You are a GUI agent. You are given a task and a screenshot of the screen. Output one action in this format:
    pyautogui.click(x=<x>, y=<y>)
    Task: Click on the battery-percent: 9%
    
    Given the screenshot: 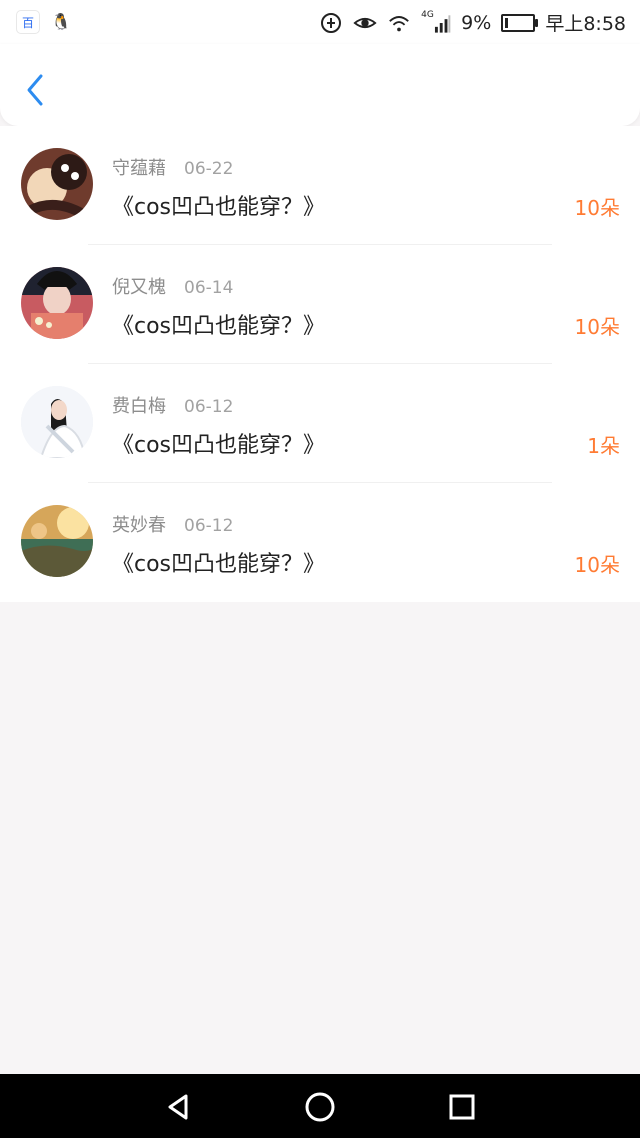 What is the action you would take?
    pyautogui.click(x=476, y=22)
    